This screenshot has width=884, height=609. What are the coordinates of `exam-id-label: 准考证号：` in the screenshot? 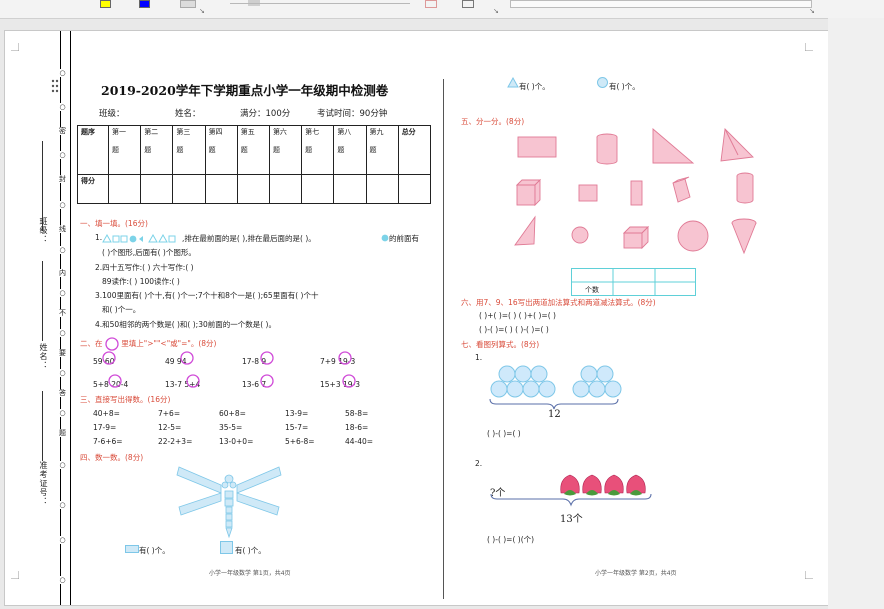 It's located at (43, 483).